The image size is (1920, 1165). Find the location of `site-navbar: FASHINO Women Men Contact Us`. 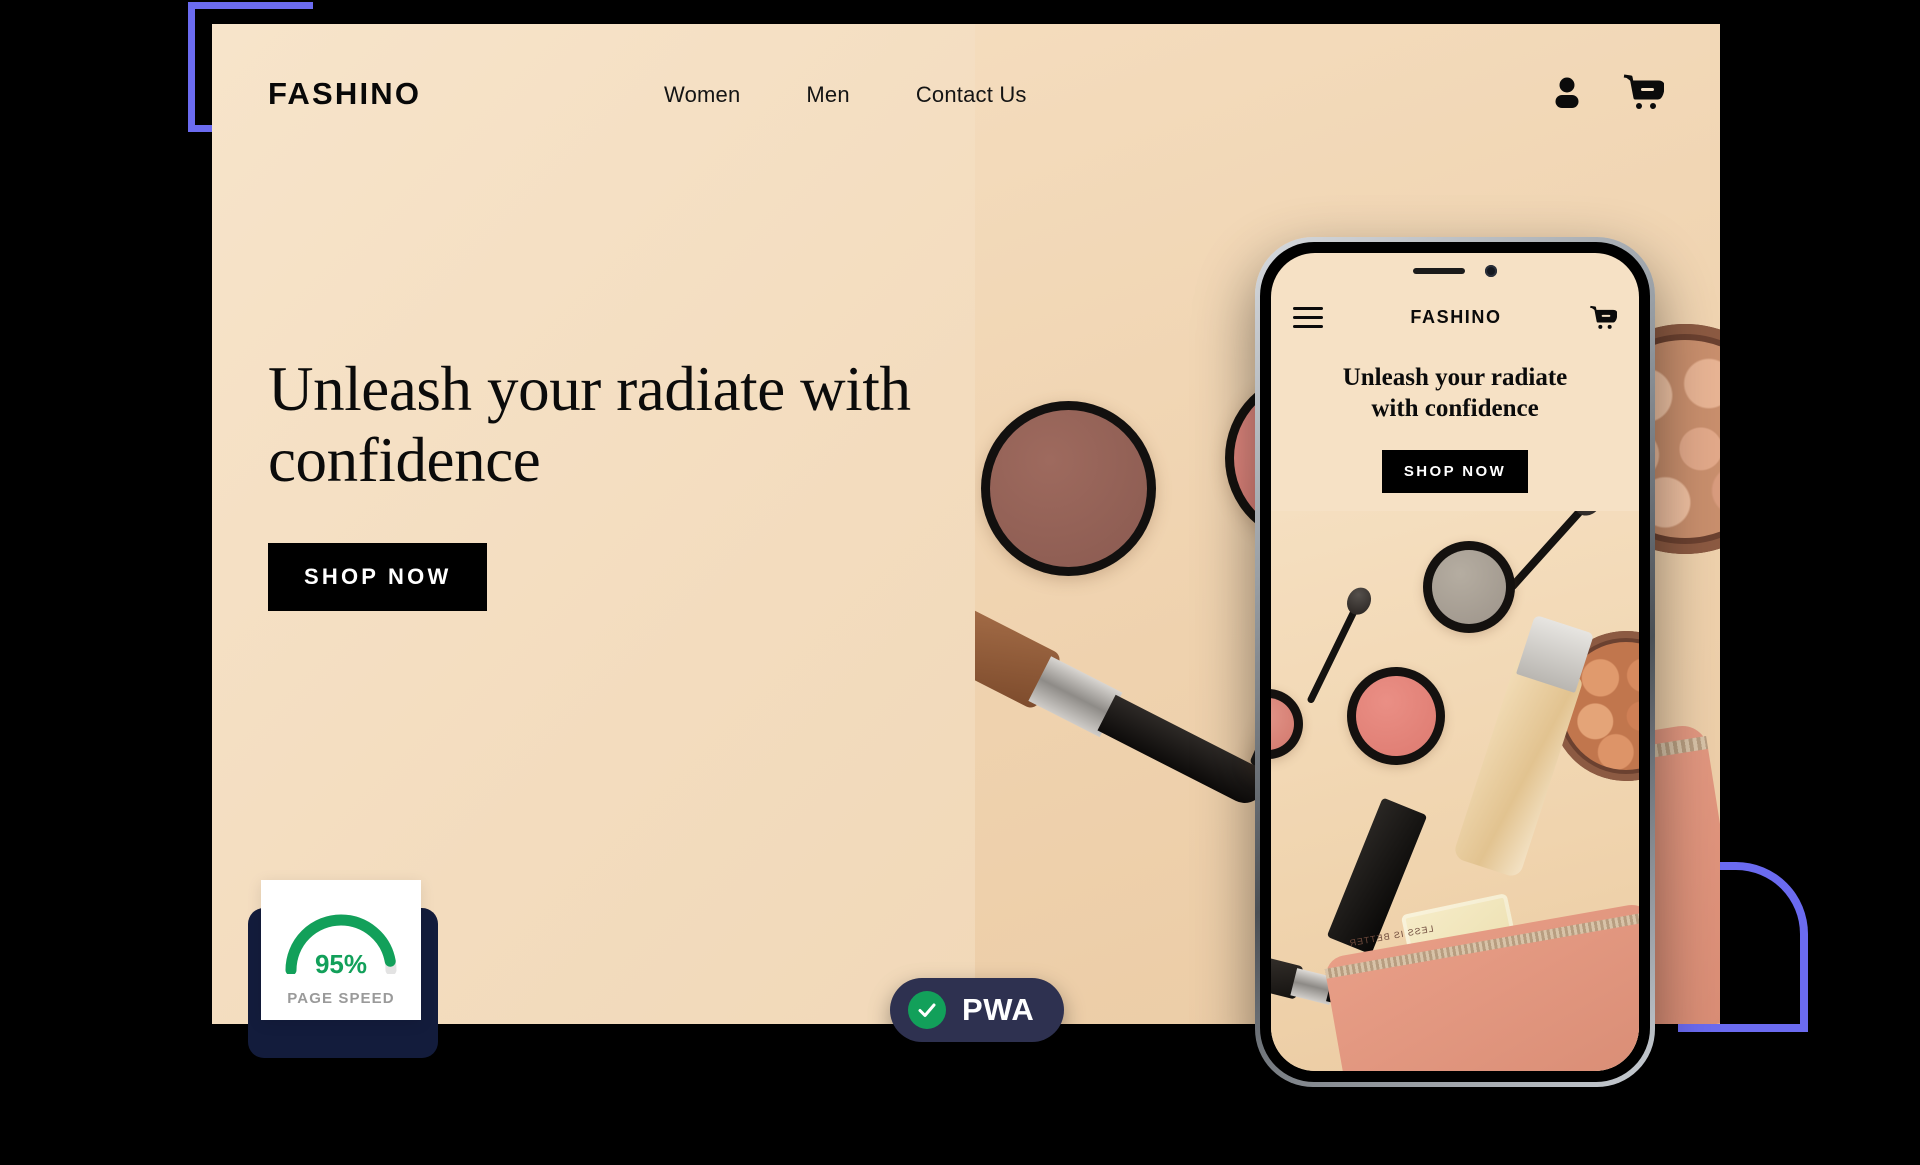

site-navbar: FASHINO Women Men Contact Us is located at coordinates (966, 84).